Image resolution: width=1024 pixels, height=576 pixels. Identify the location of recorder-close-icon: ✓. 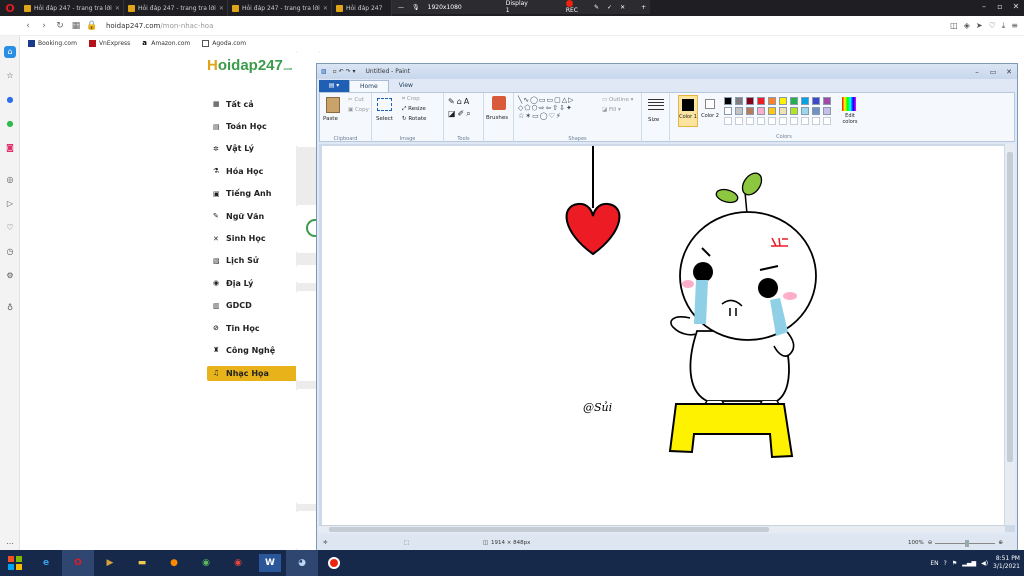
(609, 7).